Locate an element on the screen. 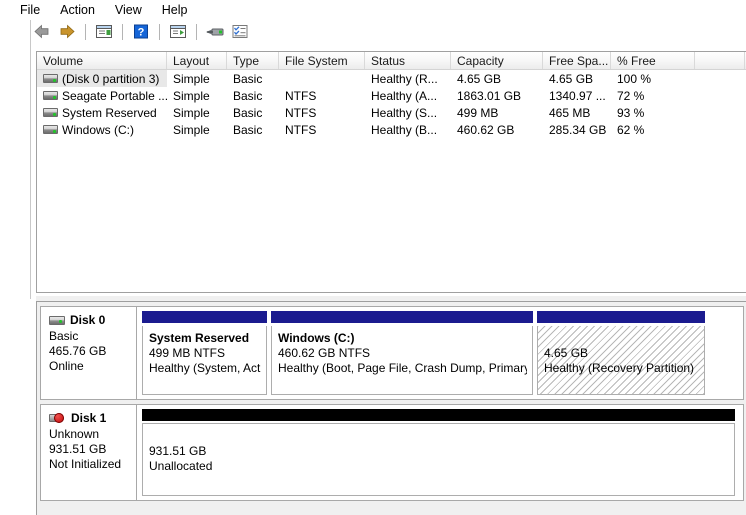 This screenshot has height=515, width=746. partition-unallocated-status: Unallocated is located at coordinates (181, 466).